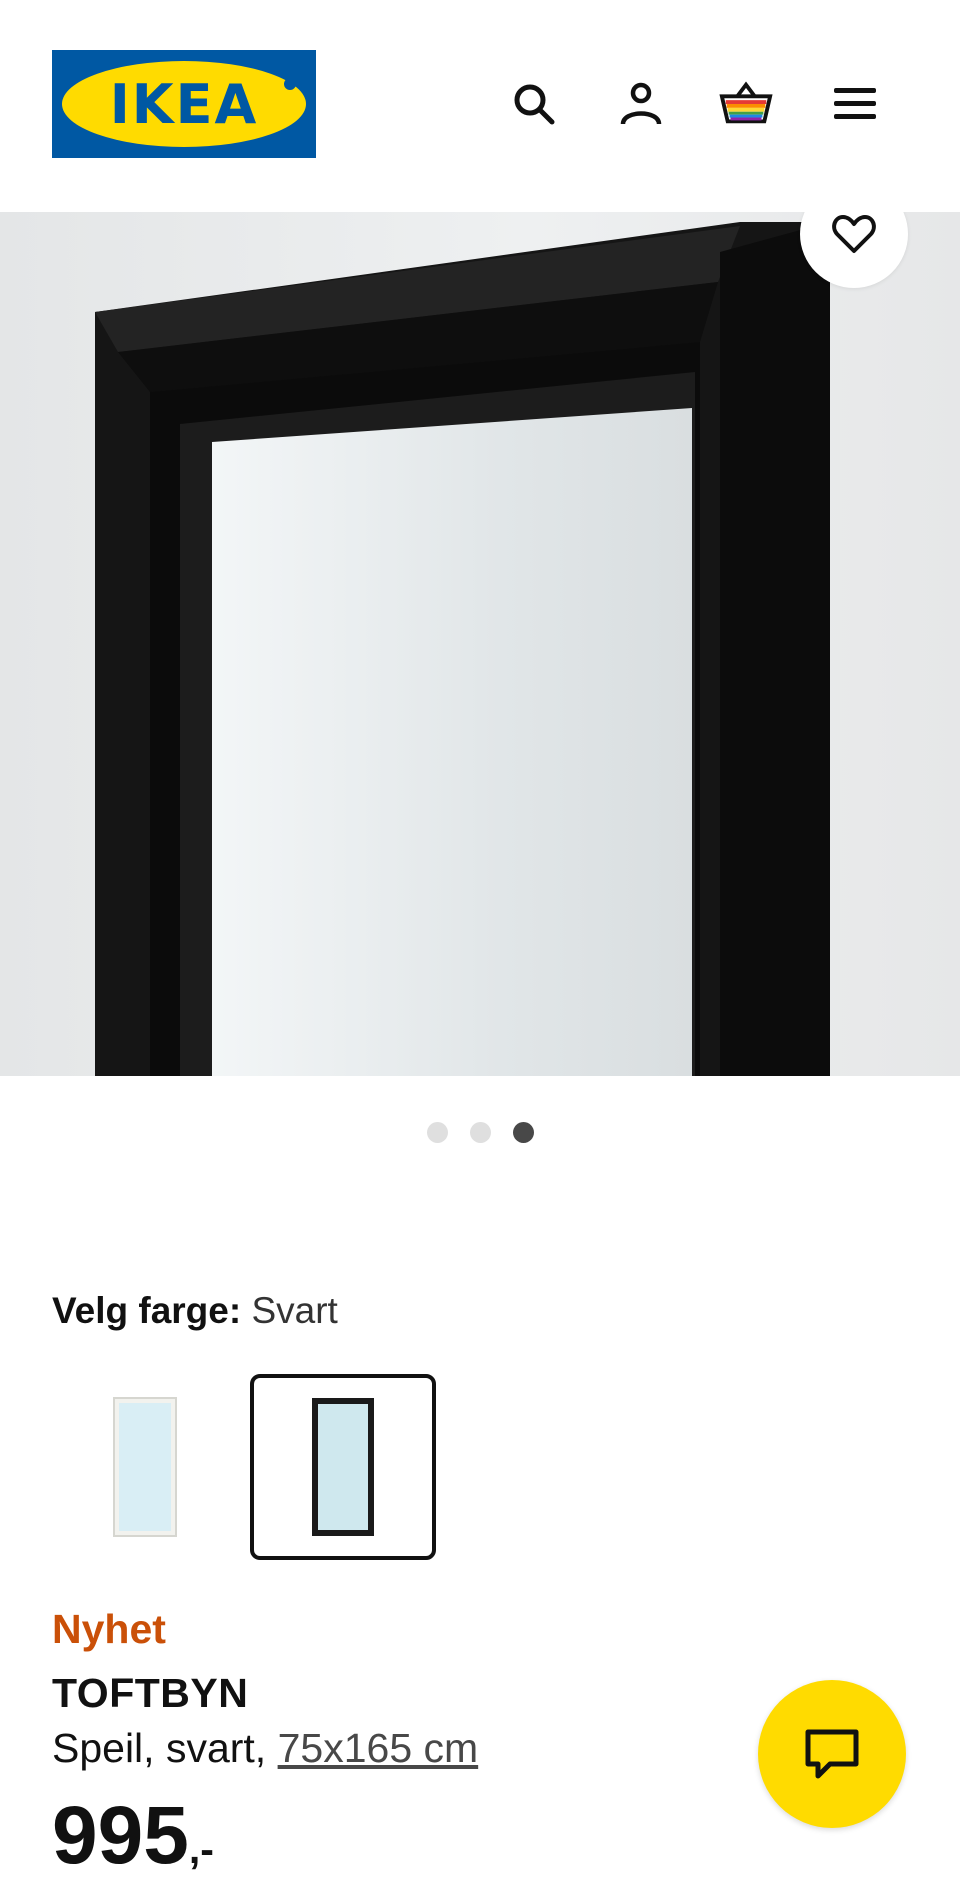  Describe the element at coordinates (159, 1748) in the screenshot. I see `product-description-text: Speil, svart,` at that location.